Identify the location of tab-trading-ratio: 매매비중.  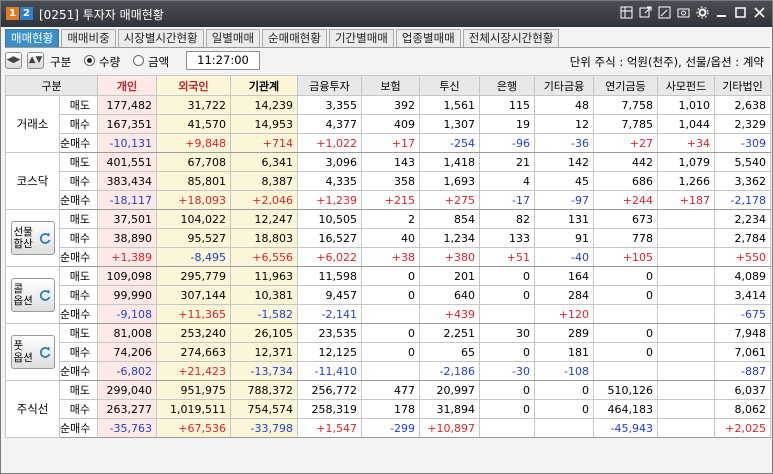
(88, 38).